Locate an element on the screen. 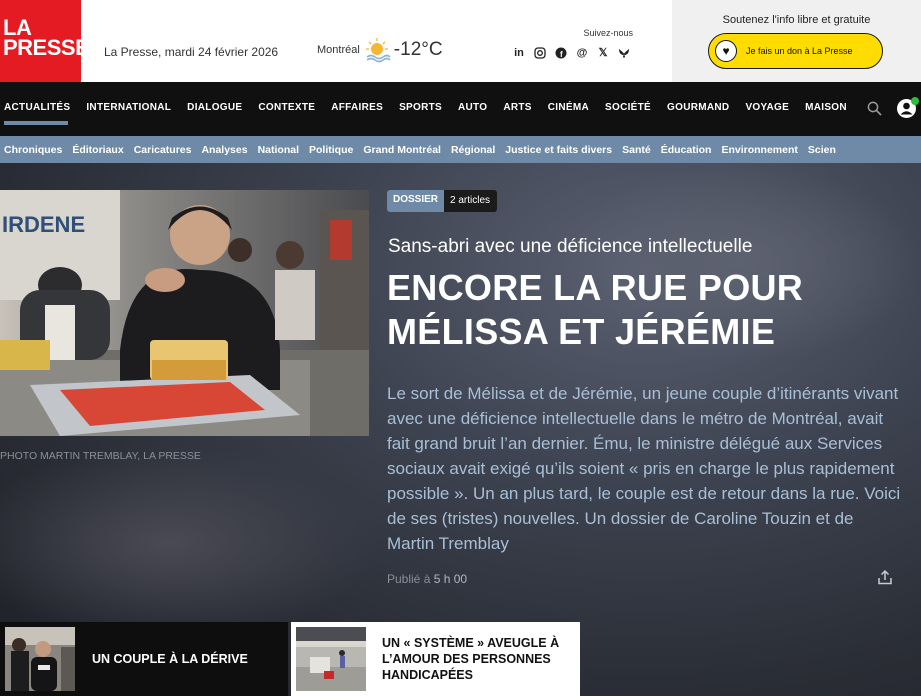 The height and width of the screenshot is (696, 921). facebook-icon: f is located at coordinates (561, 53).